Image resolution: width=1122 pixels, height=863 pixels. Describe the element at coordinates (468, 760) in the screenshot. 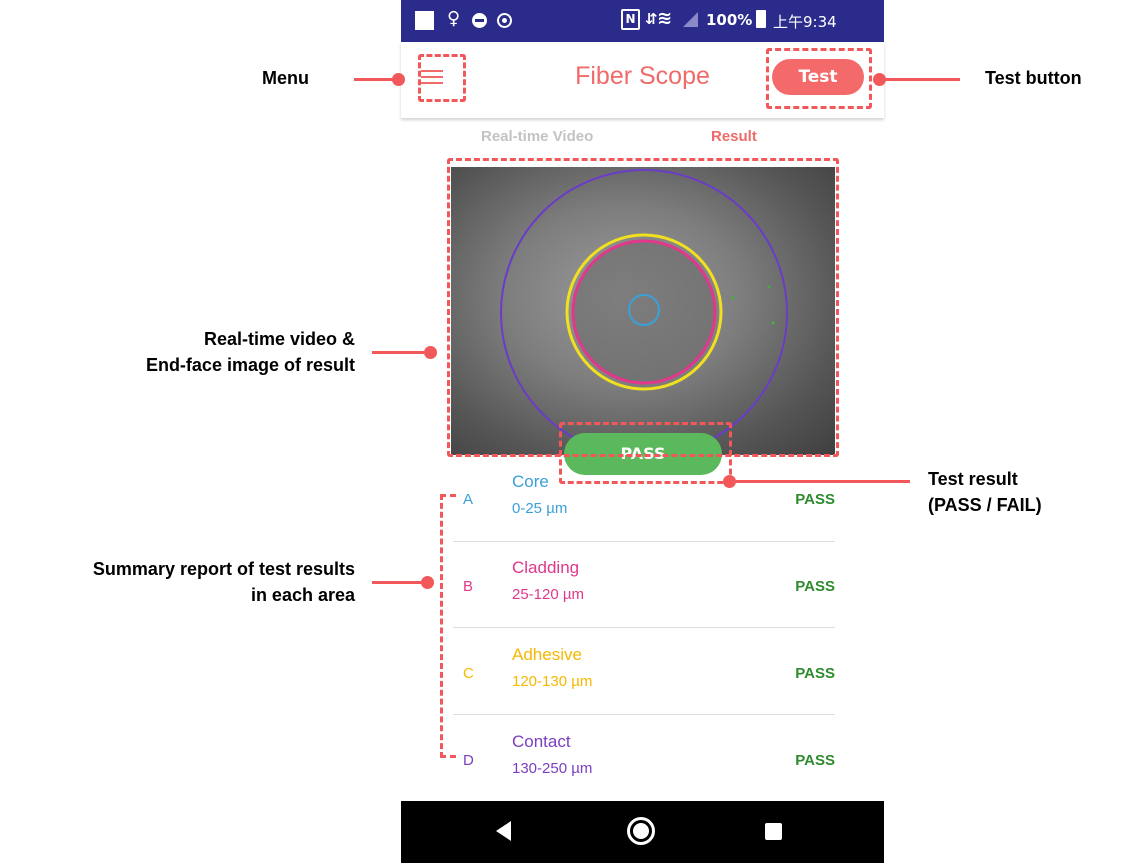

I see `area-letter: D` at that location.